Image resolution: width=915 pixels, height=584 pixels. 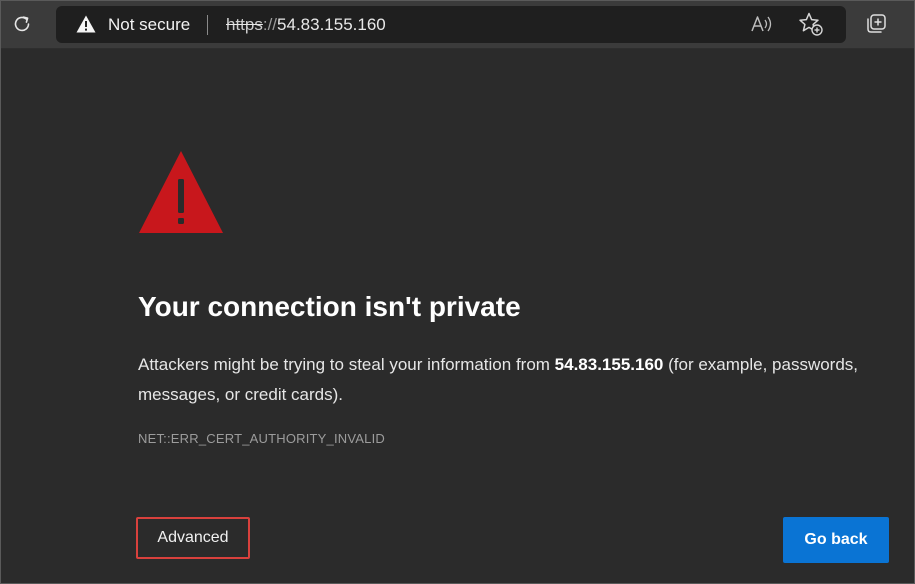 I want to click on add-favorite-button, so click(x=811, y=24).